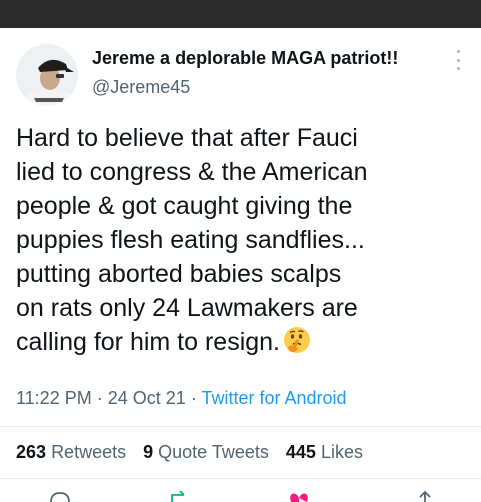  I want to click on quote-tweets-count: 9, so click(148, 452).